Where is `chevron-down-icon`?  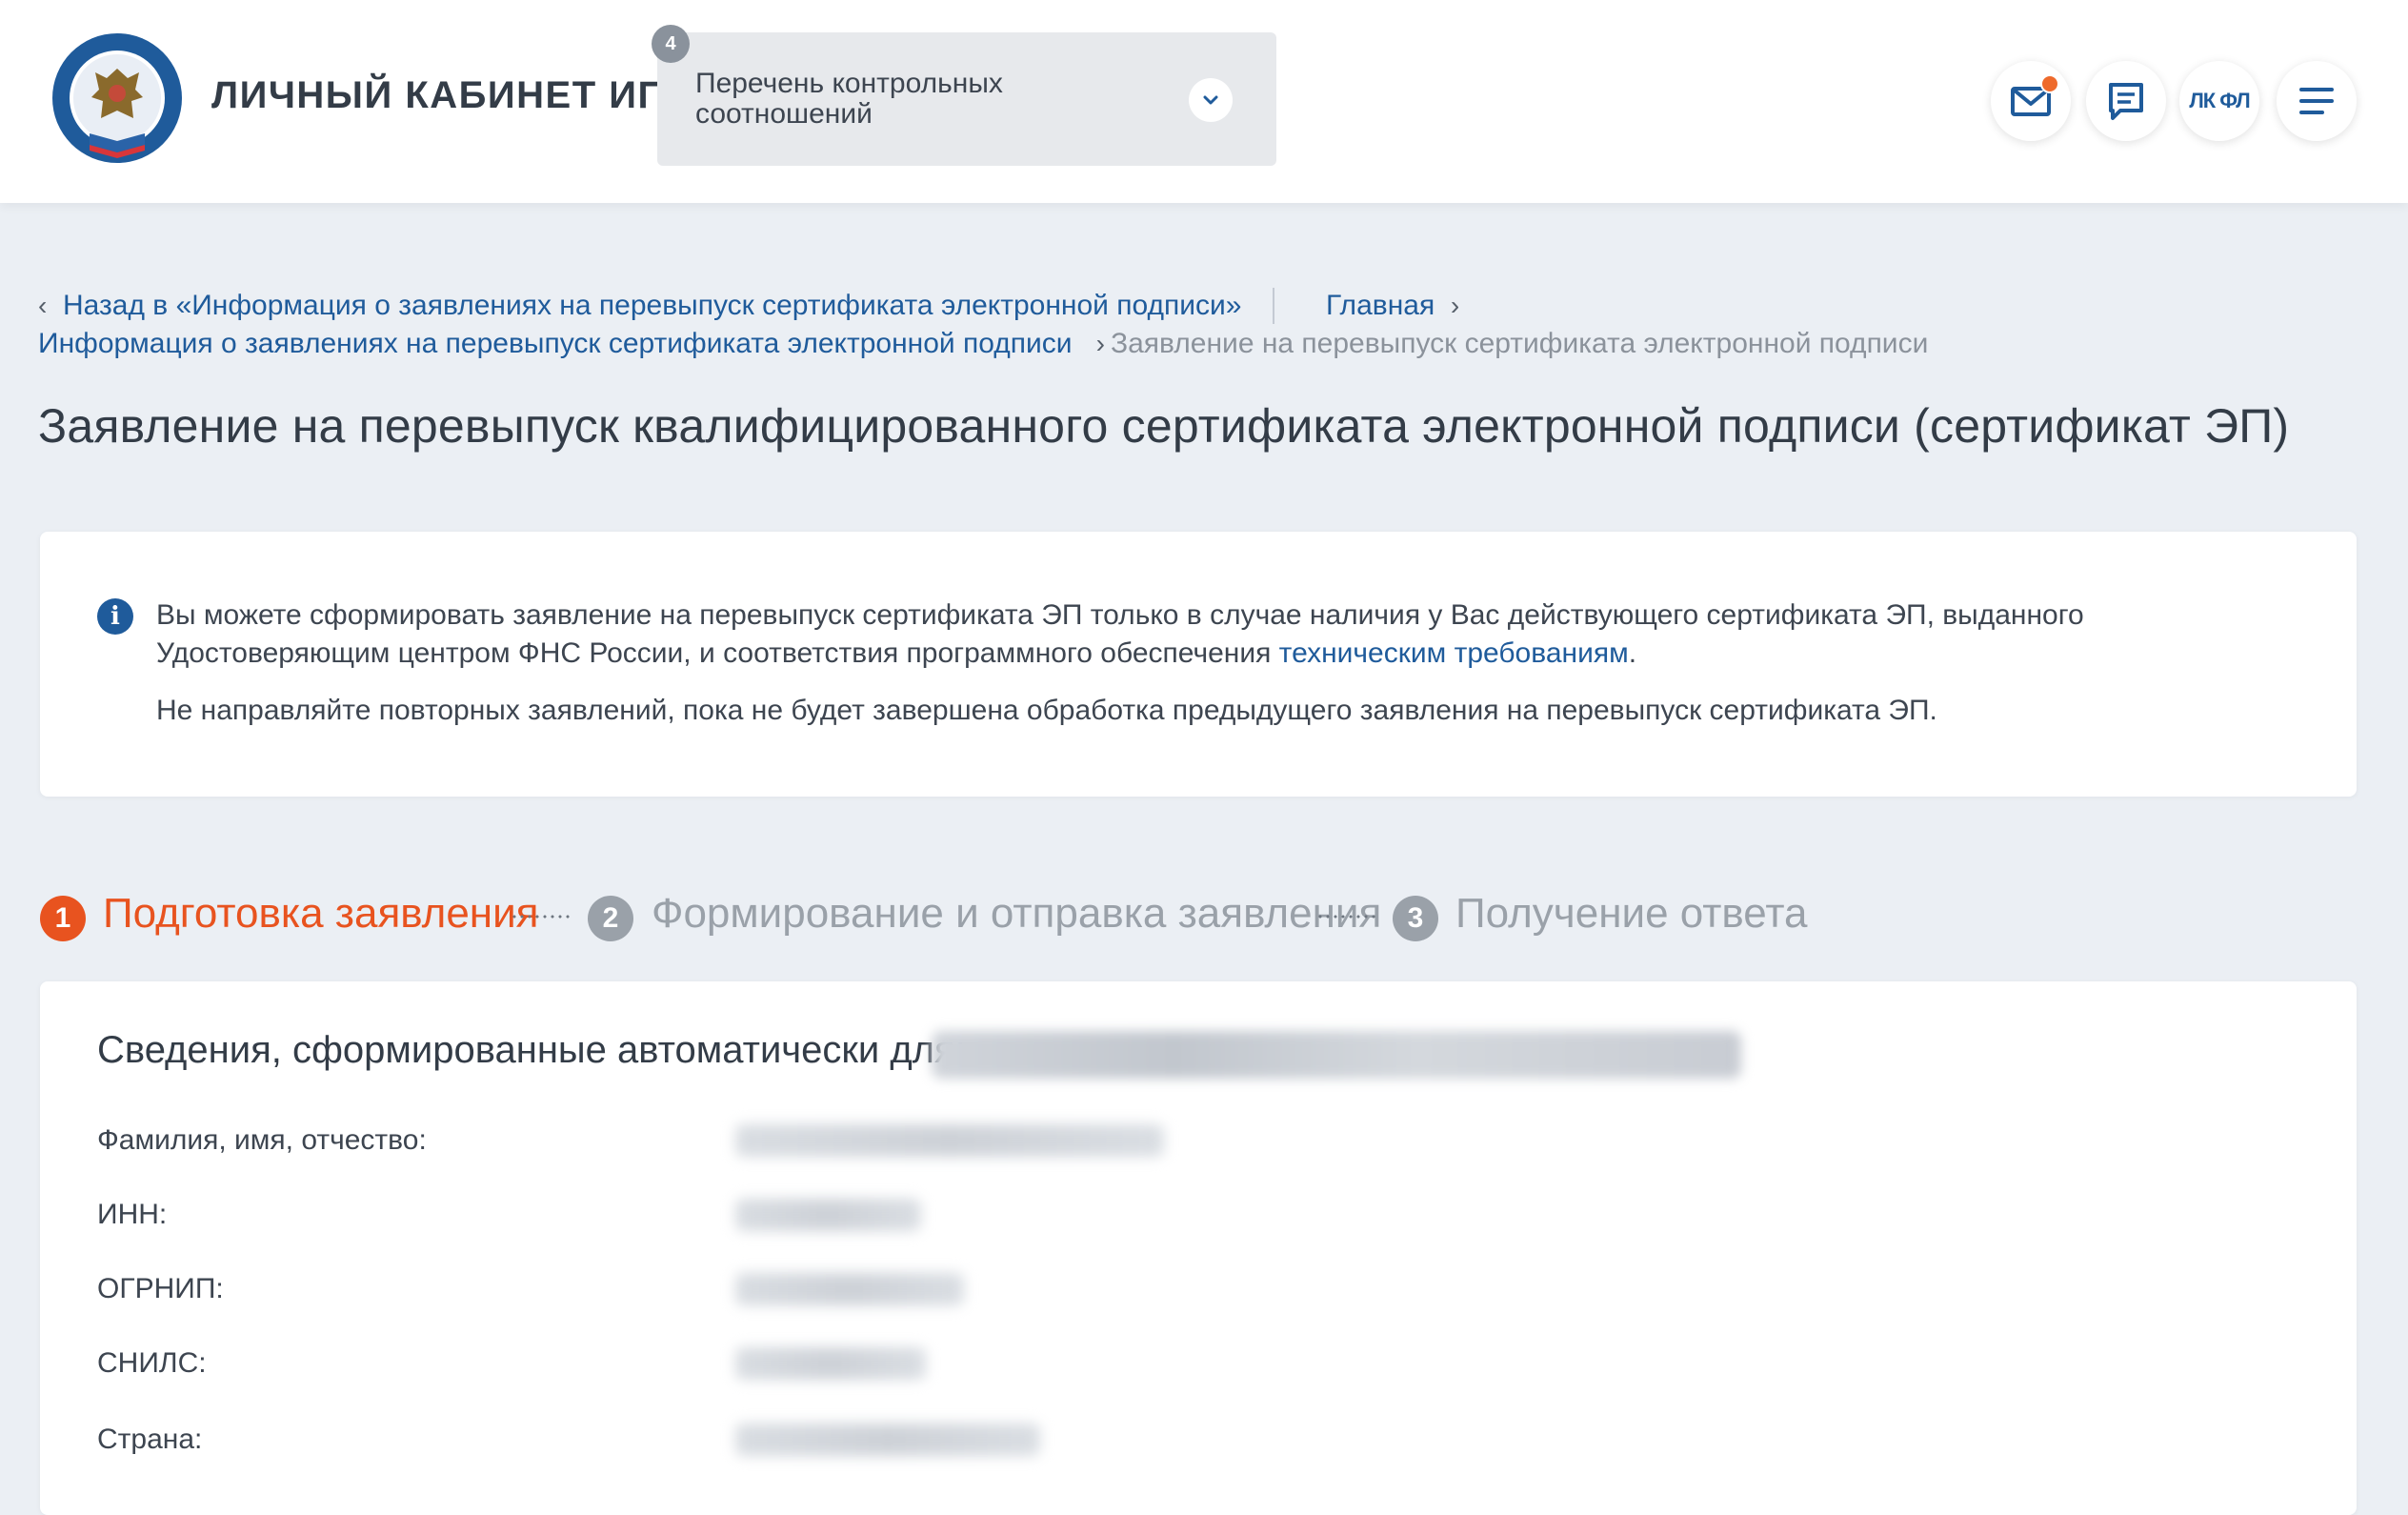 chevron-down-icon is located at coordinates (1211, 100).